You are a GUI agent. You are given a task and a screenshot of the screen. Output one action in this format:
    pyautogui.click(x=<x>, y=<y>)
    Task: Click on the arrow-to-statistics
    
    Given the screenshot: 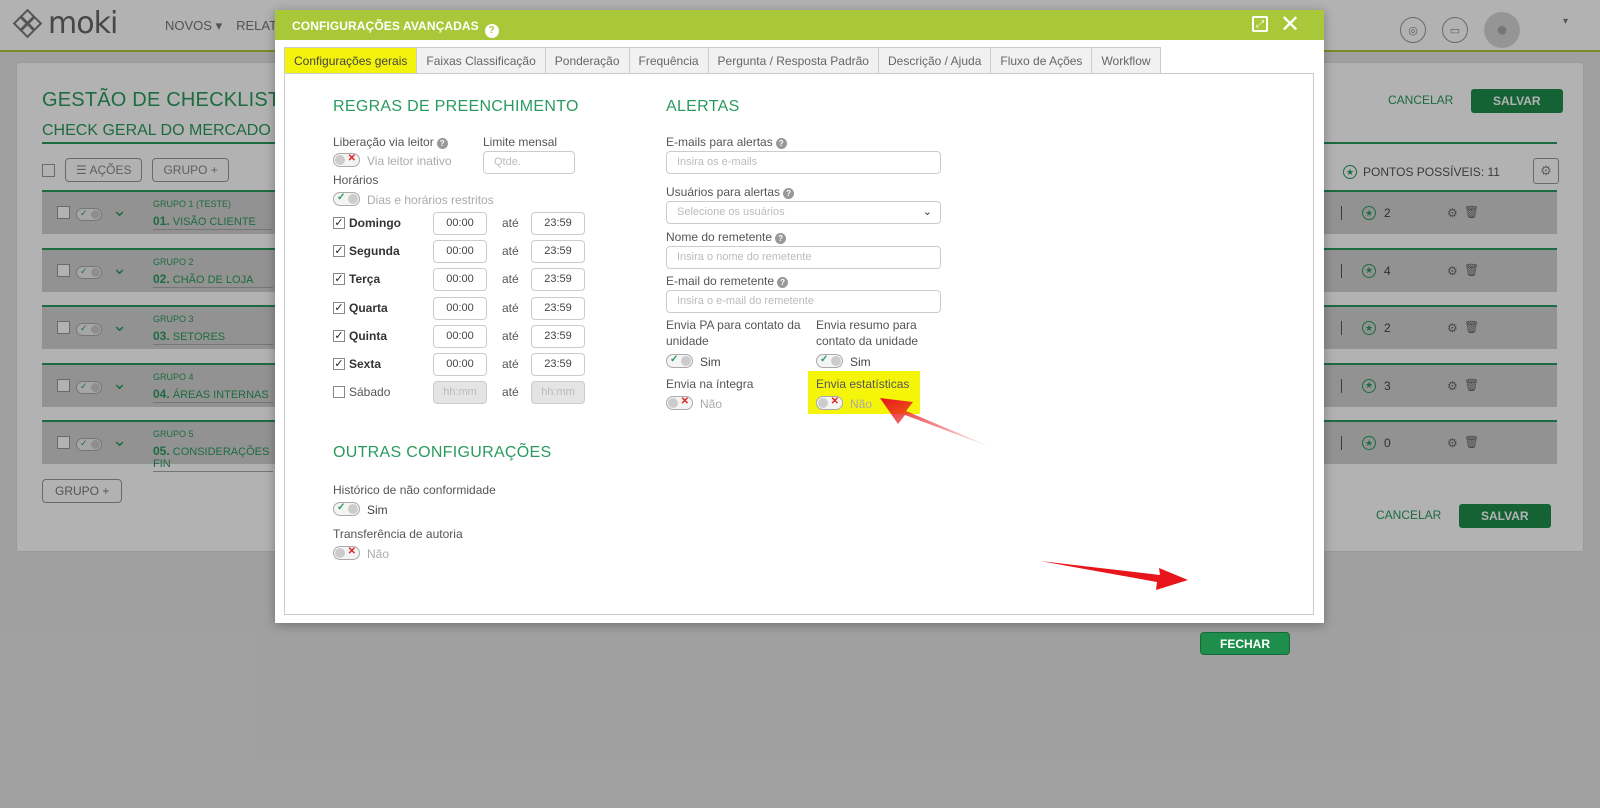 What is the action you would take?
    pyautogui.click(x=936, y=423)
    